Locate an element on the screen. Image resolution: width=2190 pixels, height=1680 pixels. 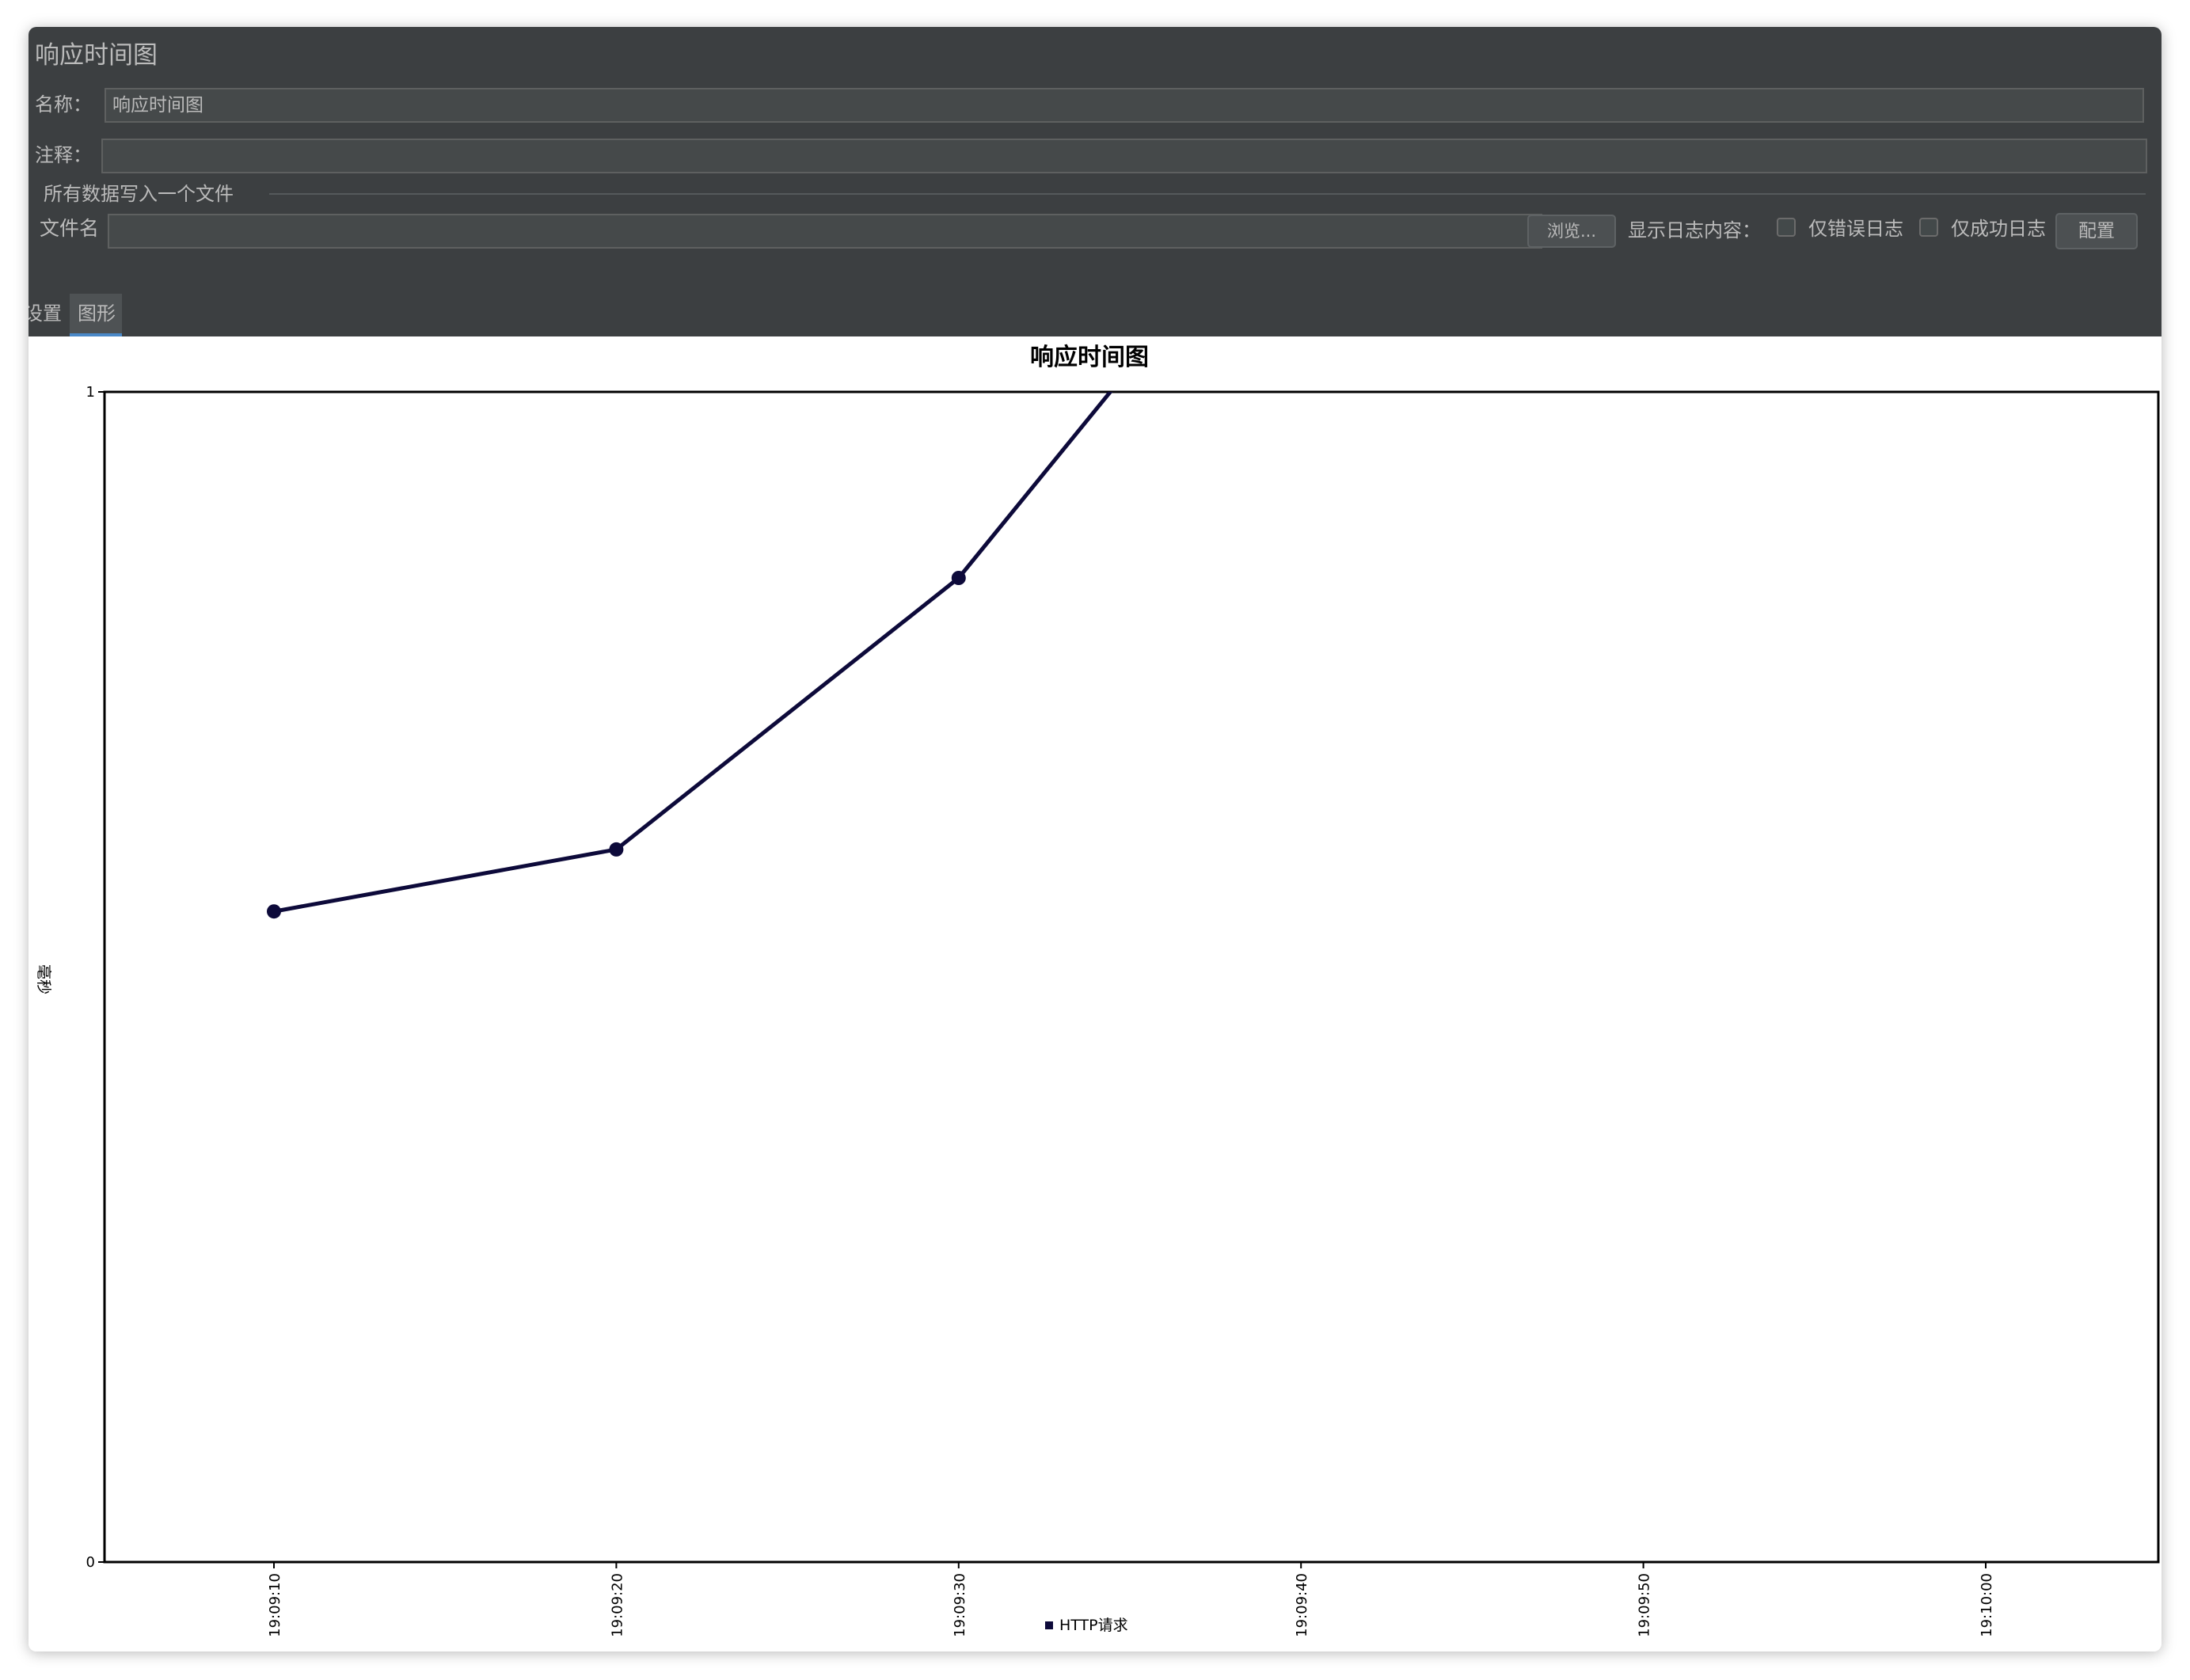
errors-only-label: 仅错误日志 is located at coordinates (1856, 229).